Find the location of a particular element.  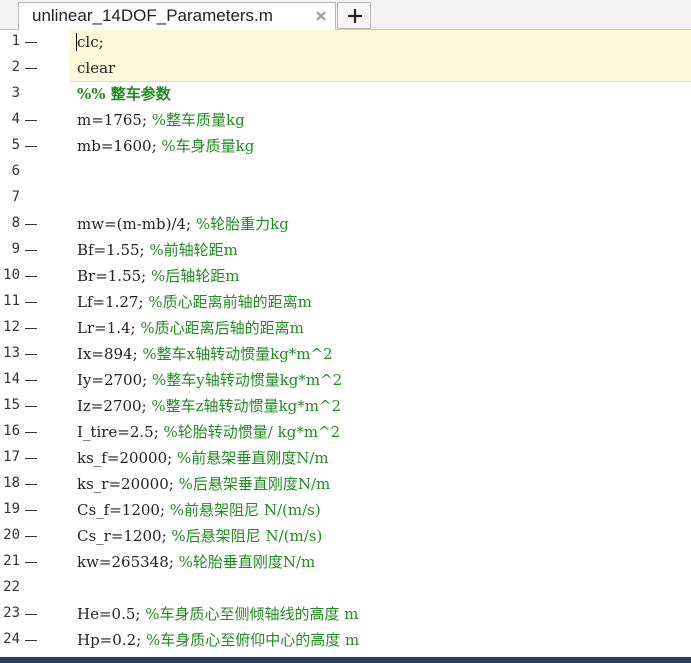

statement: Iy=2700; is located at coordinates (114, 380).